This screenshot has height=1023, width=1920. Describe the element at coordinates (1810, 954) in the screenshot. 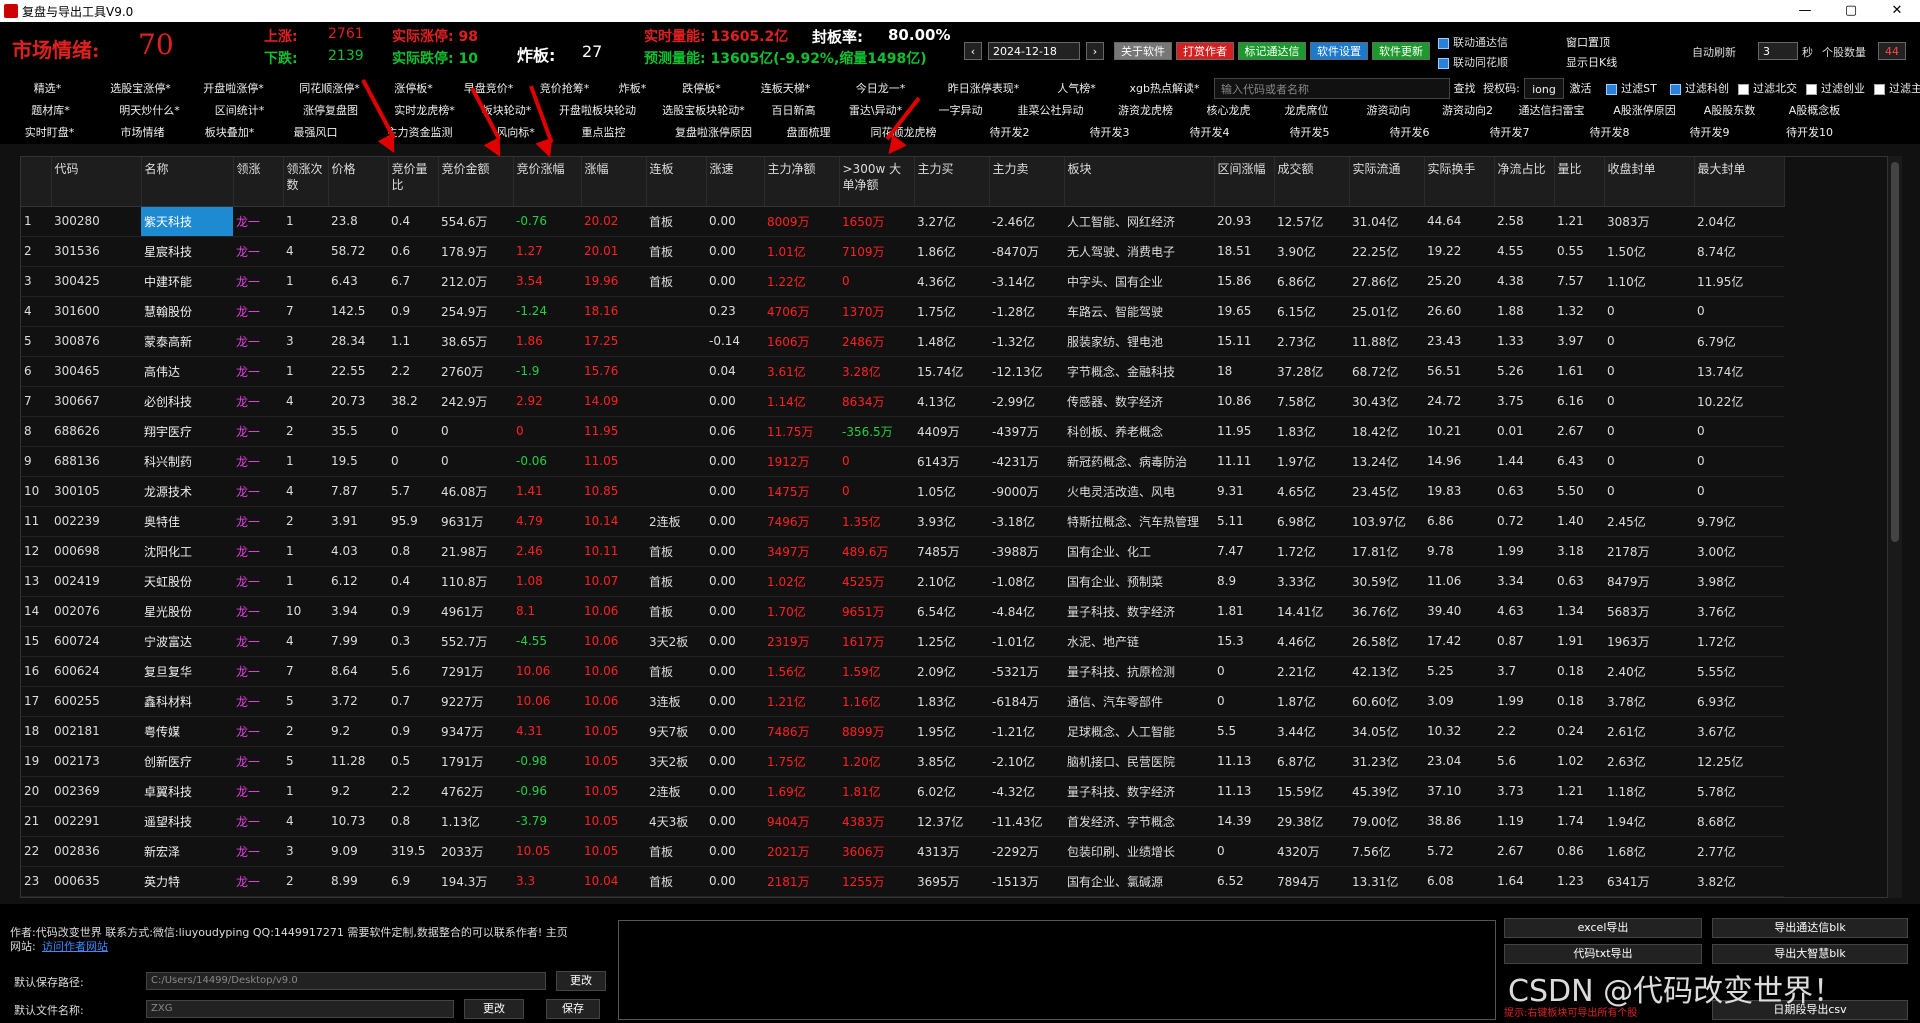

I see `export-dzh-blk-button: 导出大智慧blk` at that location.